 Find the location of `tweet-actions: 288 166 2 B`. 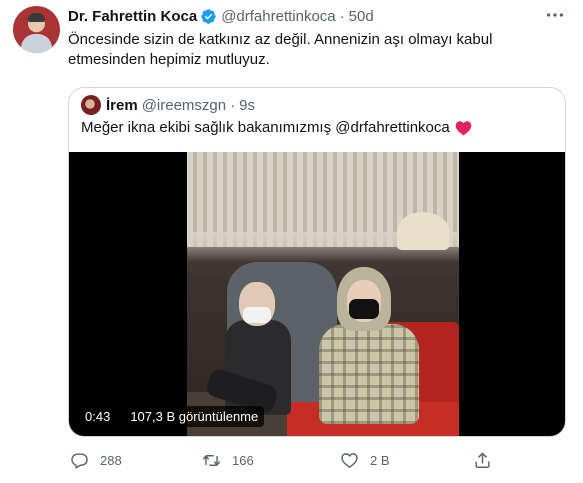

tweet-actions: 288 166 2 B is located at coordinates (317, 460).